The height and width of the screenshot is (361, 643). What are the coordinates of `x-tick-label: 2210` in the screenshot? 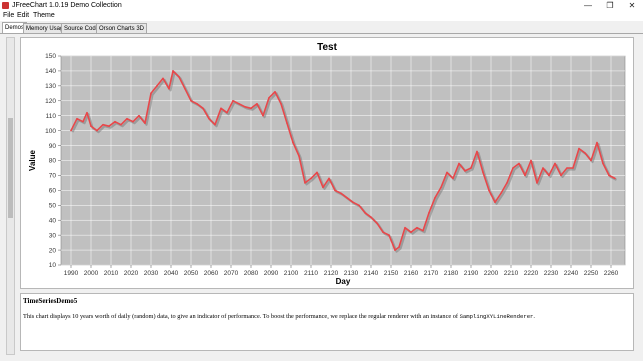 It's located at (511, 273).